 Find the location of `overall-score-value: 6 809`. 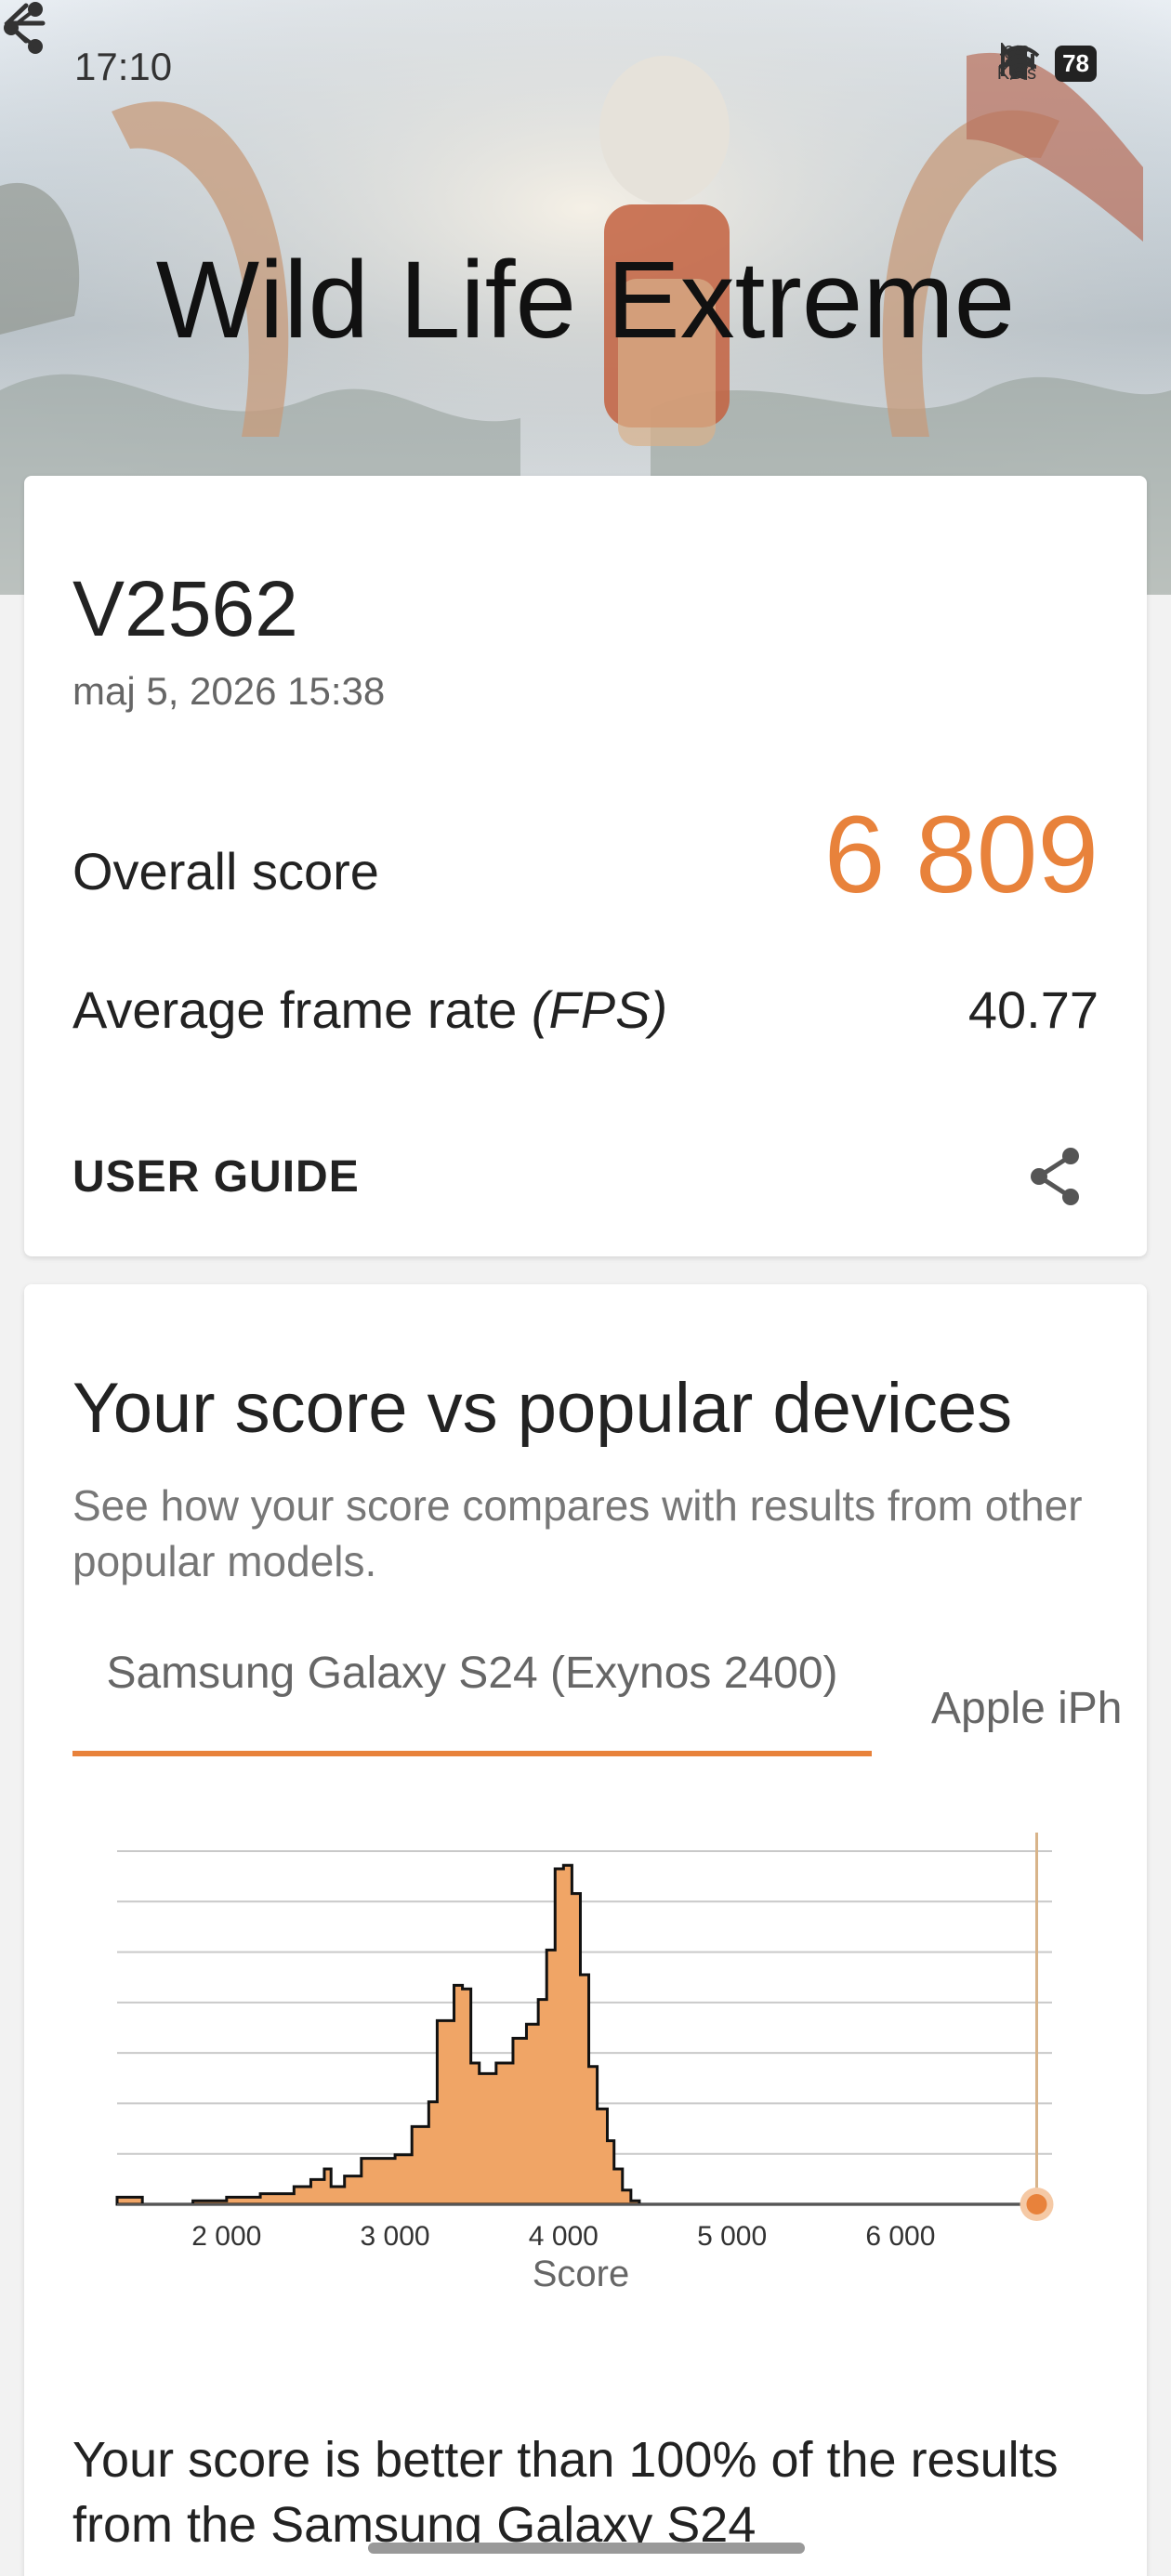

overall-score-value: 6 809 is located at coordinates (961, 855).